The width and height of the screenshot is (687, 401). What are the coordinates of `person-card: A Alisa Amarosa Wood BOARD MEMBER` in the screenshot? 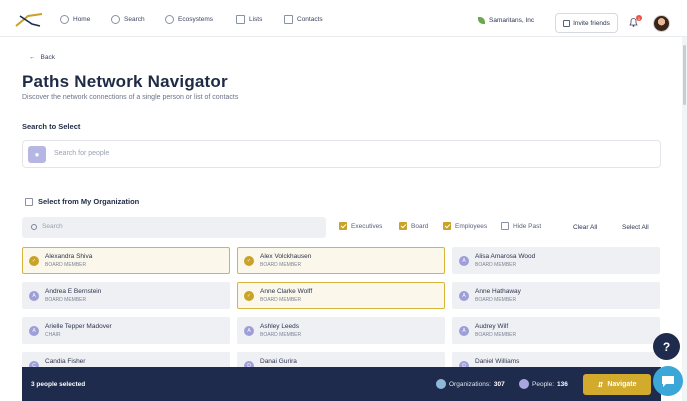 It's located at (556, 260).